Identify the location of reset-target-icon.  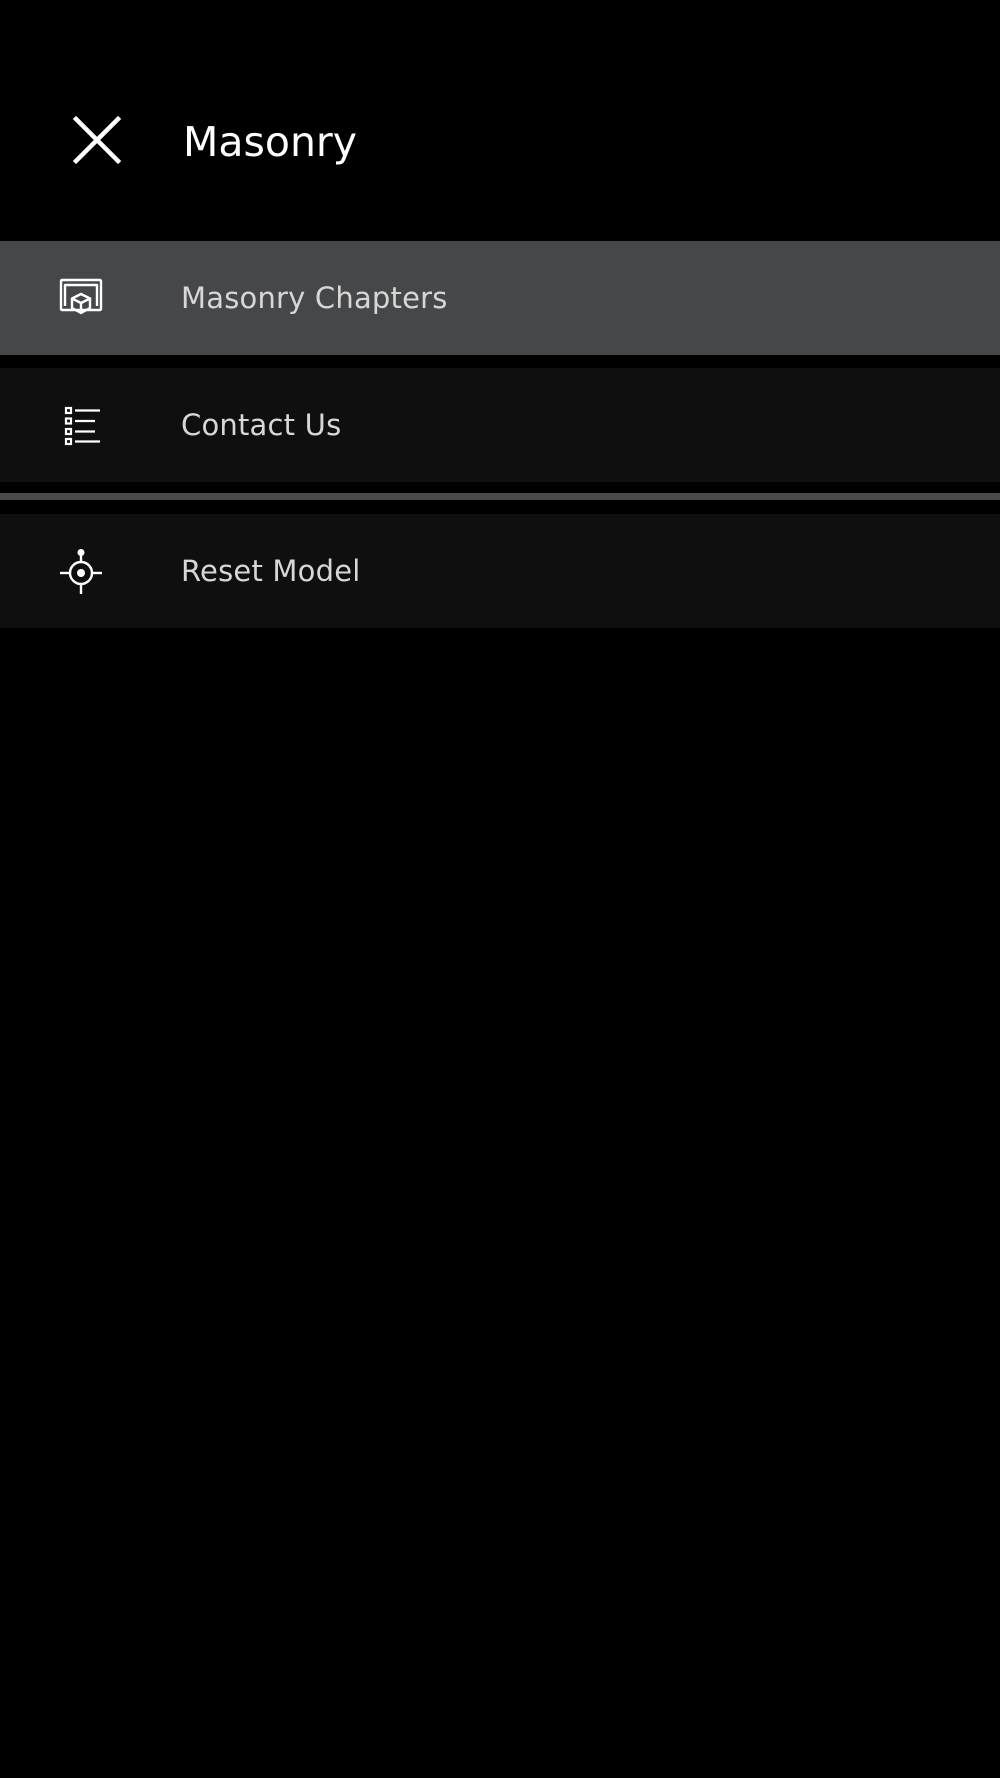
(82, 572).